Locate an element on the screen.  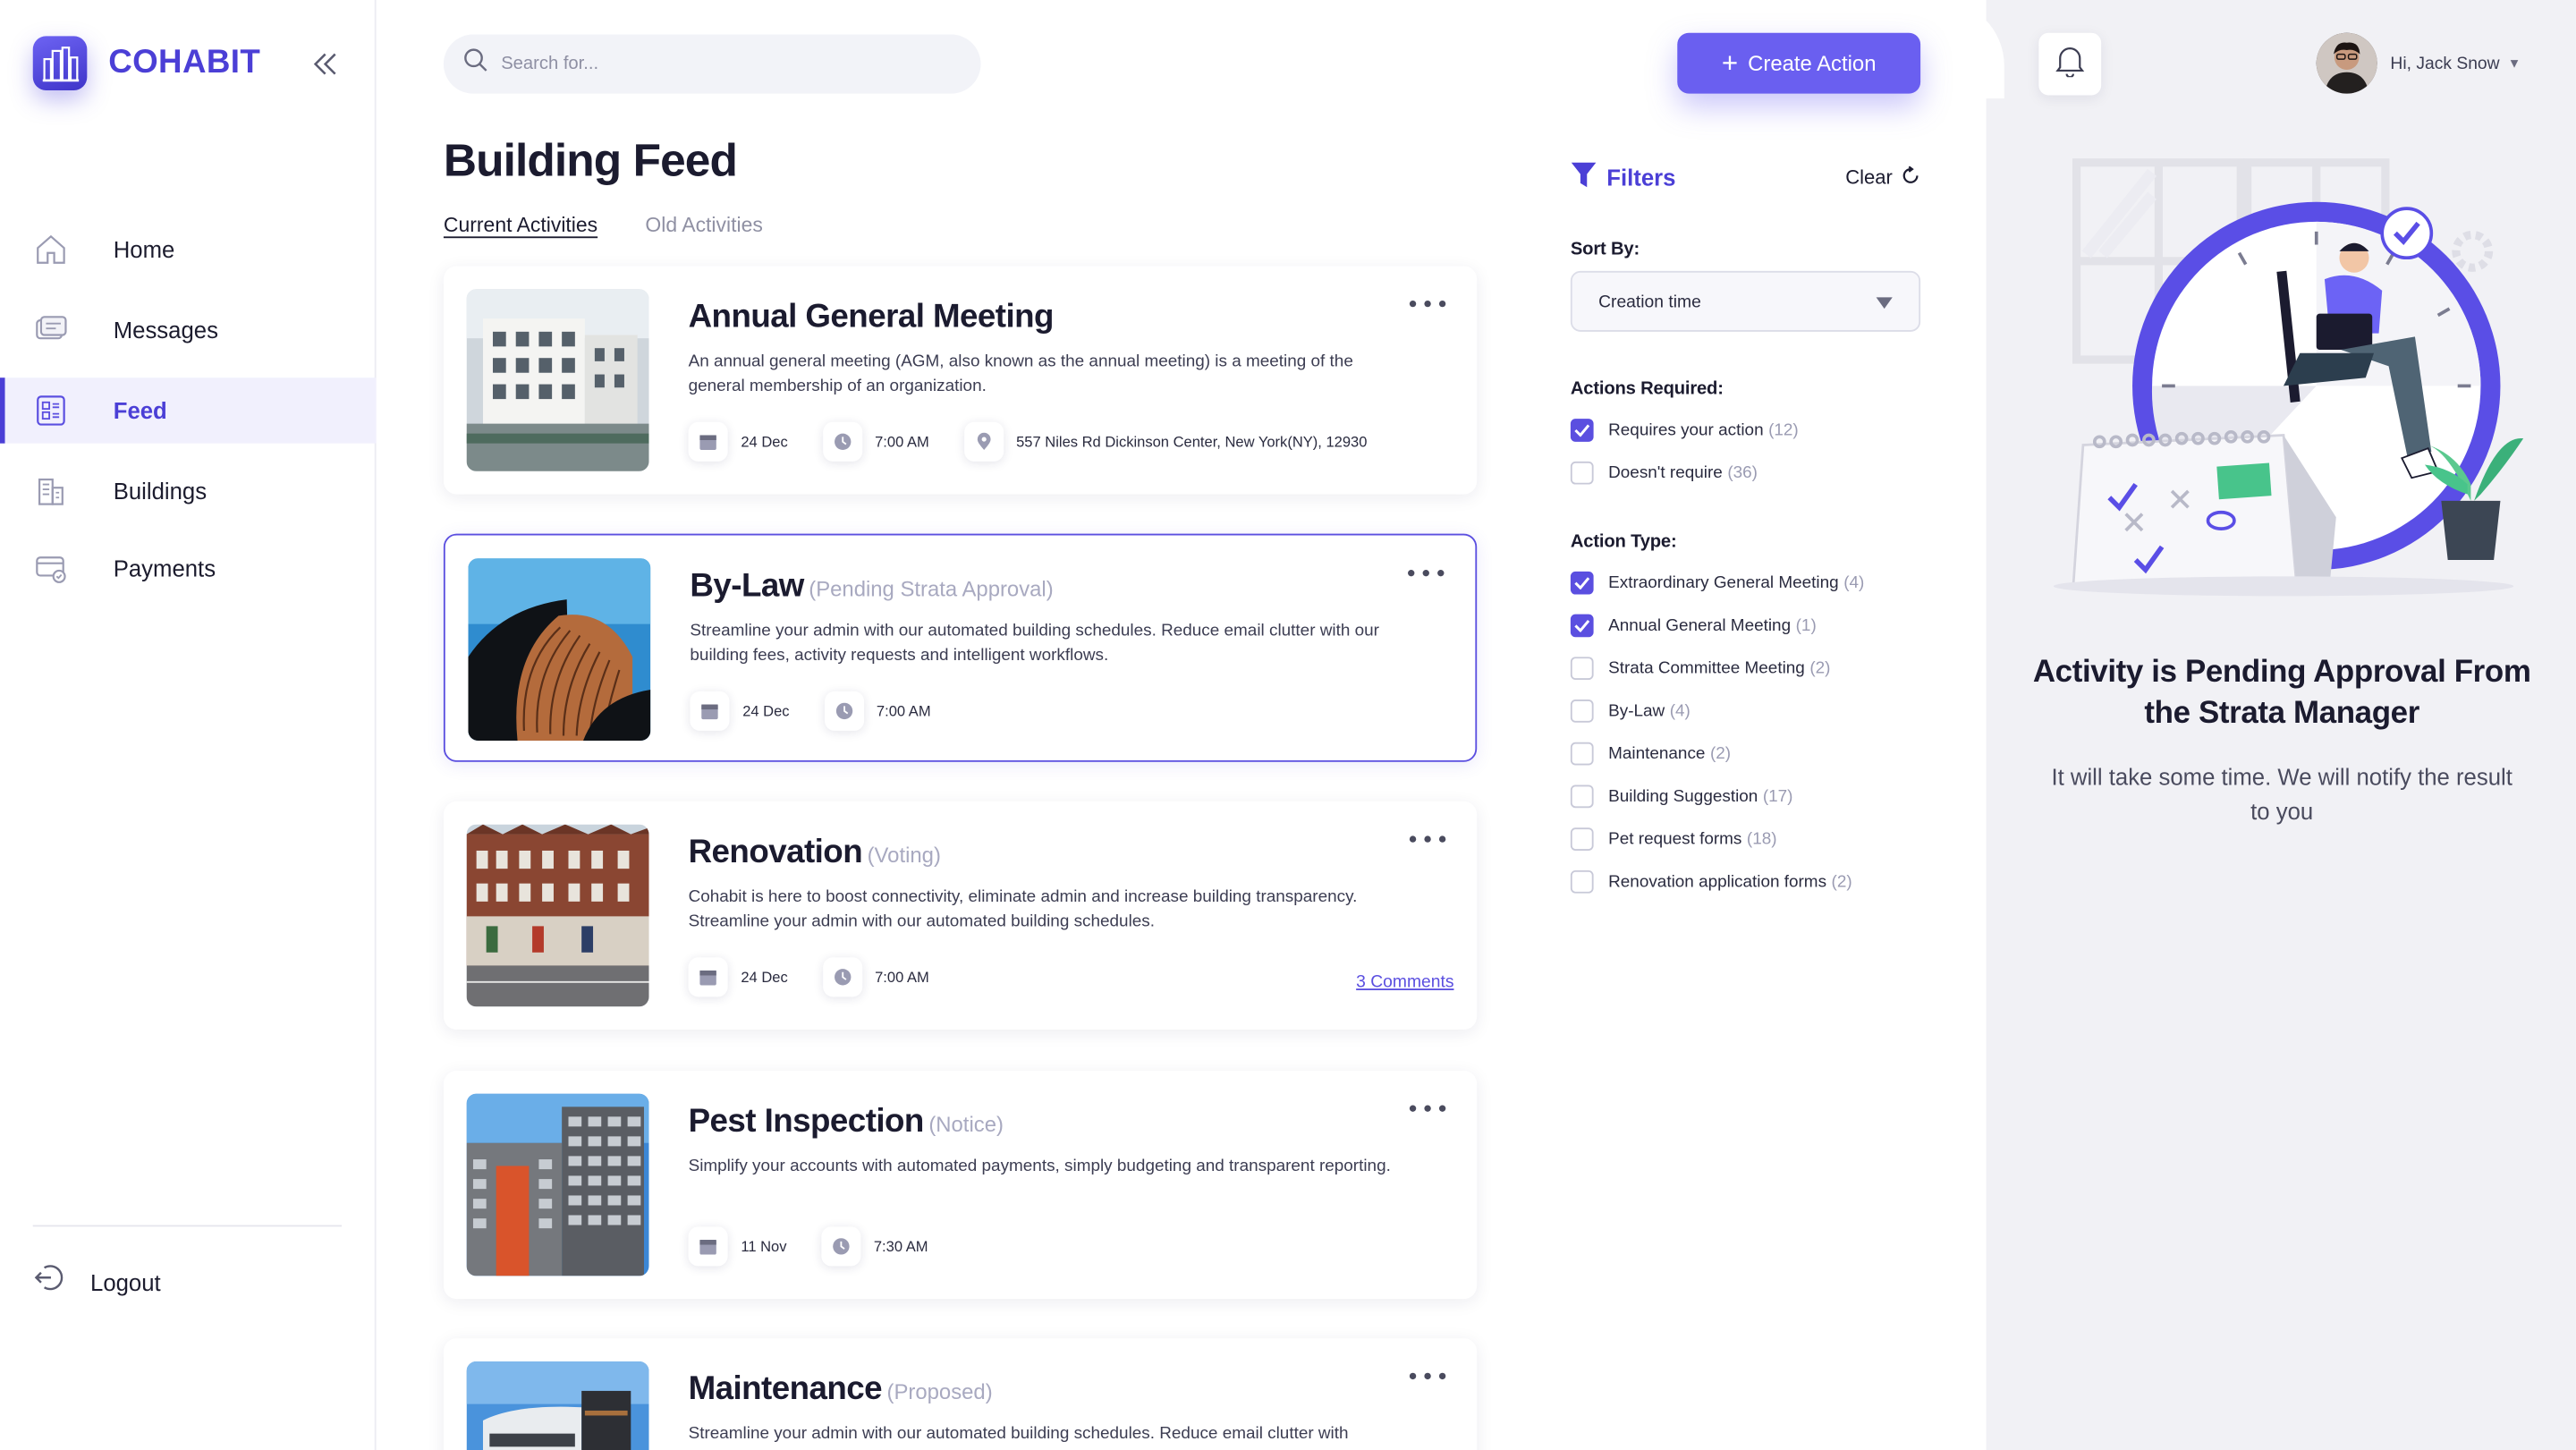
user-menu: Hi, Jack Snow ▼ is located at coordinates (2418, 63).